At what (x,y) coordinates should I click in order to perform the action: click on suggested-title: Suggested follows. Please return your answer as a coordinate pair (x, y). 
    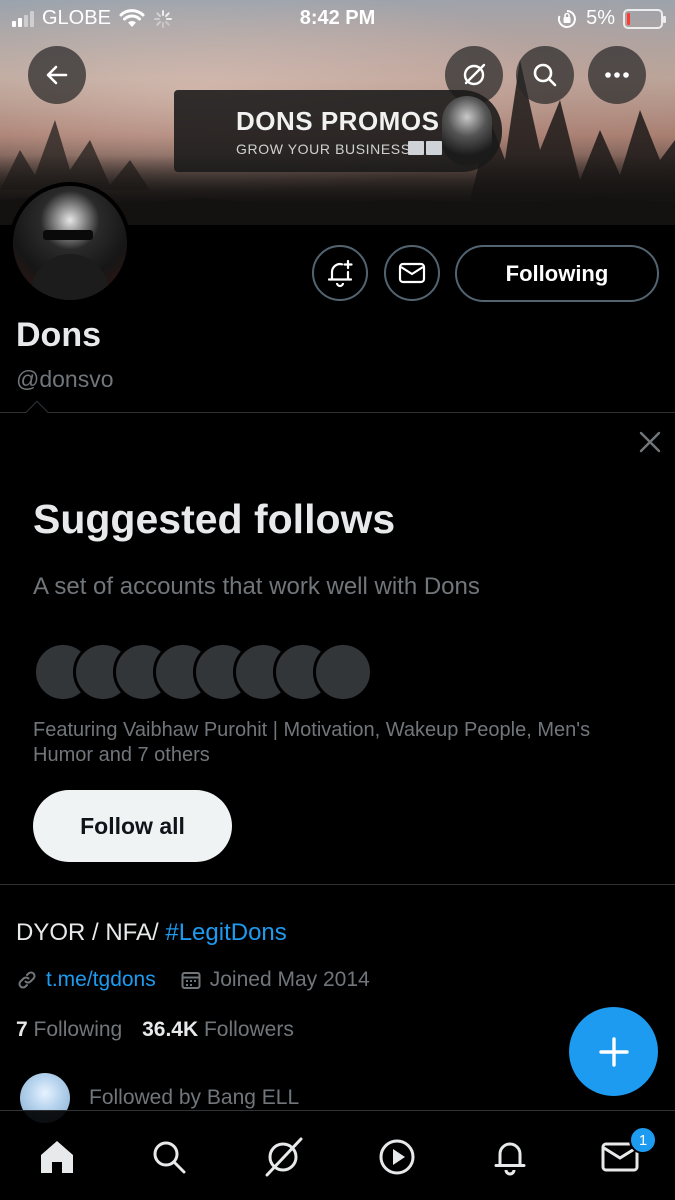
    Looking at the image, I should click on (214, 519).